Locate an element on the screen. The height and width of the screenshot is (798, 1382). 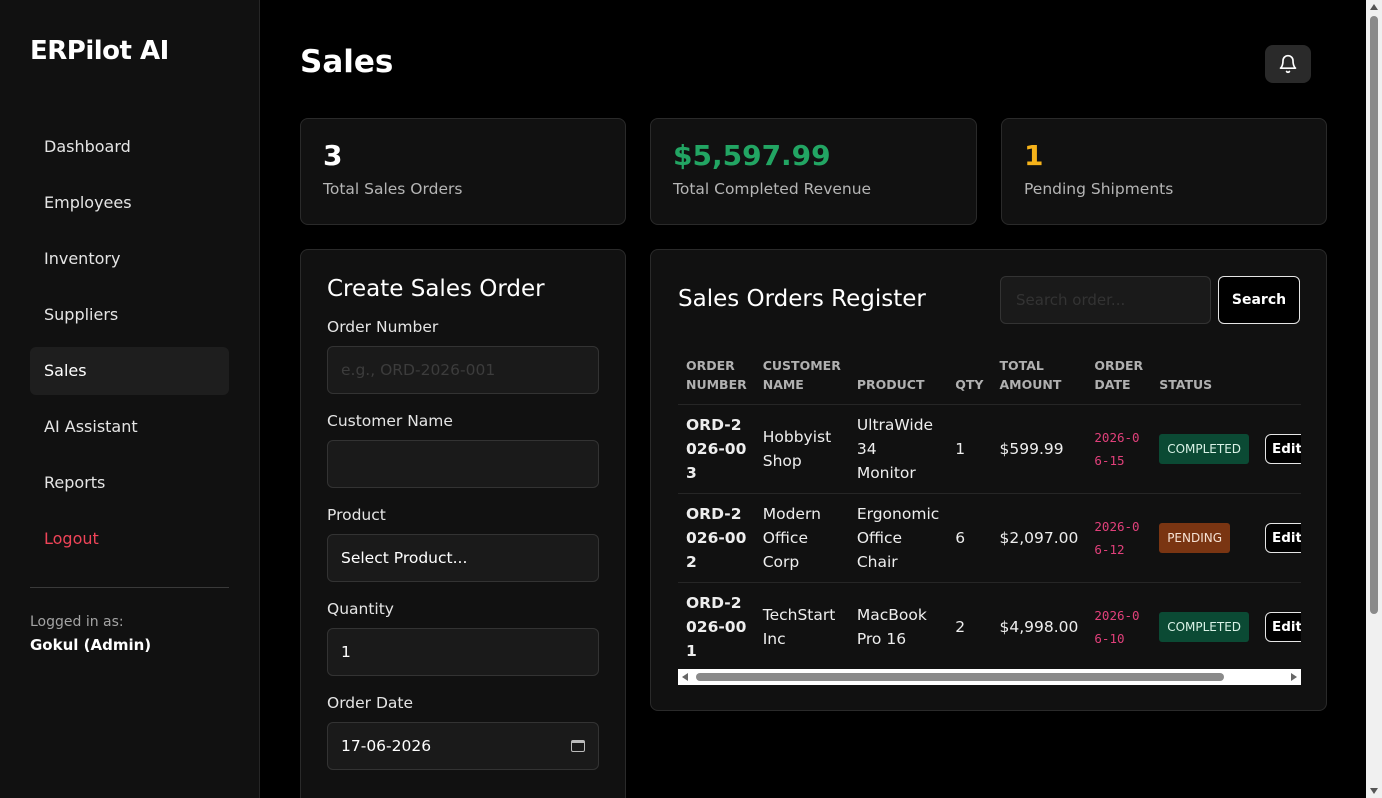
column-header: TOTAL AMOUNT is located at coordinates (1039, 377).